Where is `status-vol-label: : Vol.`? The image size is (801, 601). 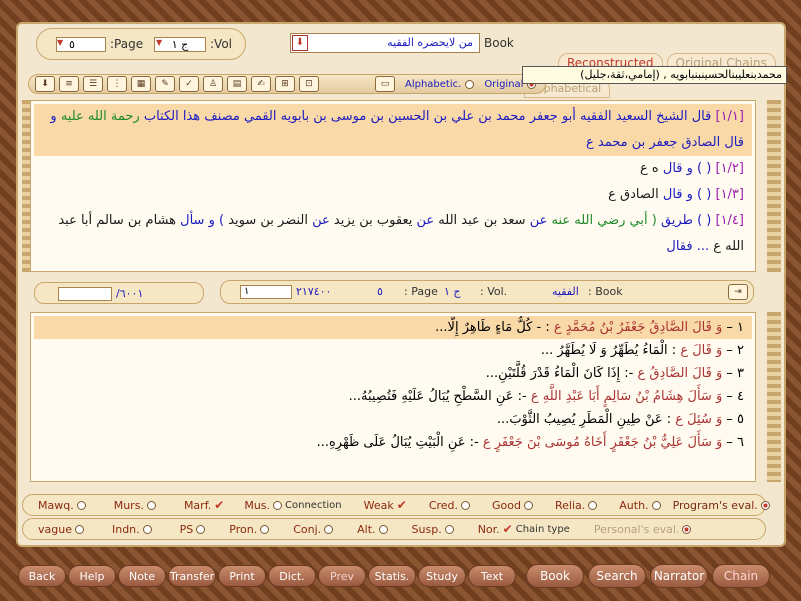 status-vol-label: : Vol. is located at coordinates (494, 291).